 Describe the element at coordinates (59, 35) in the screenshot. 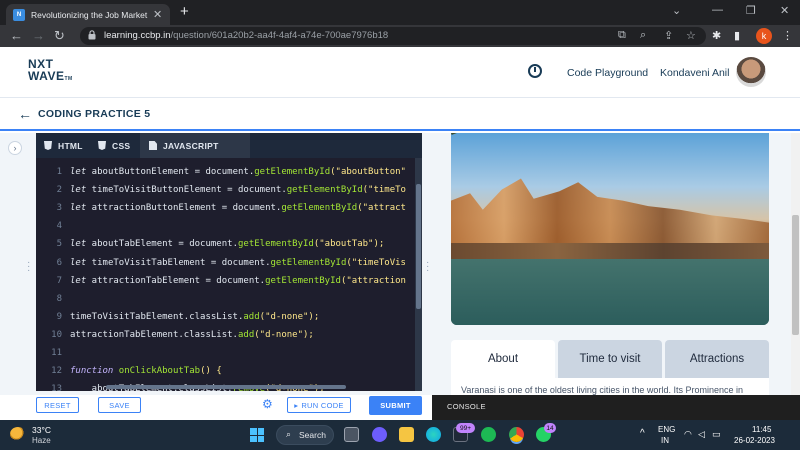

I see `reload-icon: ↻` at that location.